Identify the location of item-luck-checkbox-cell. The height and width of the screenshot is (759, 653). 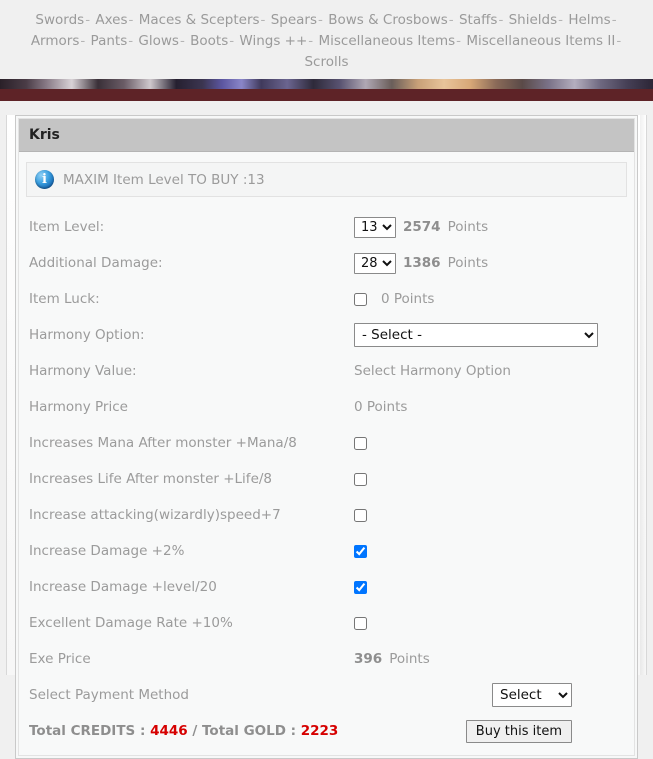
(364, 299).